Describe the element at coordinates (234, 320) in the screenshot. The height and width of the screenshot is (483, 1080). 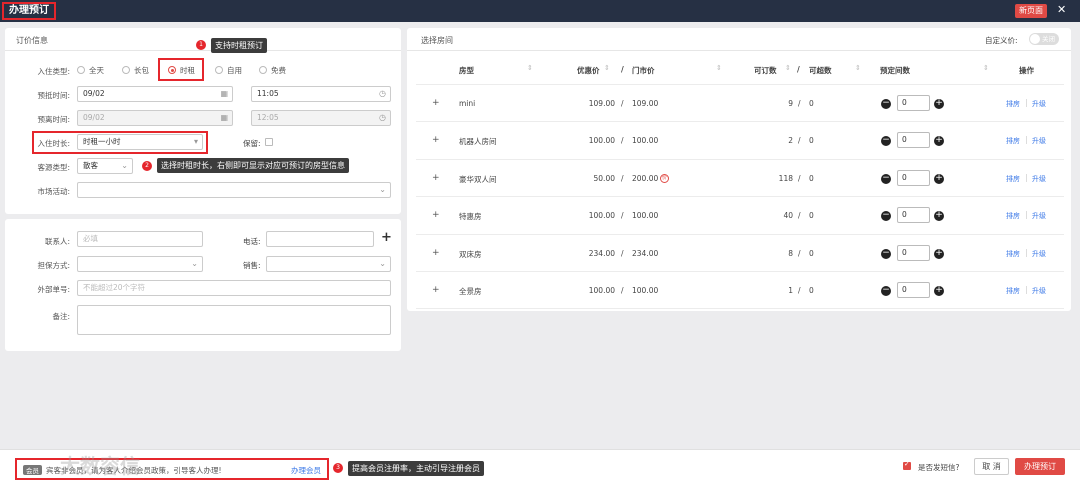
I see `remark-textarea` at that location.